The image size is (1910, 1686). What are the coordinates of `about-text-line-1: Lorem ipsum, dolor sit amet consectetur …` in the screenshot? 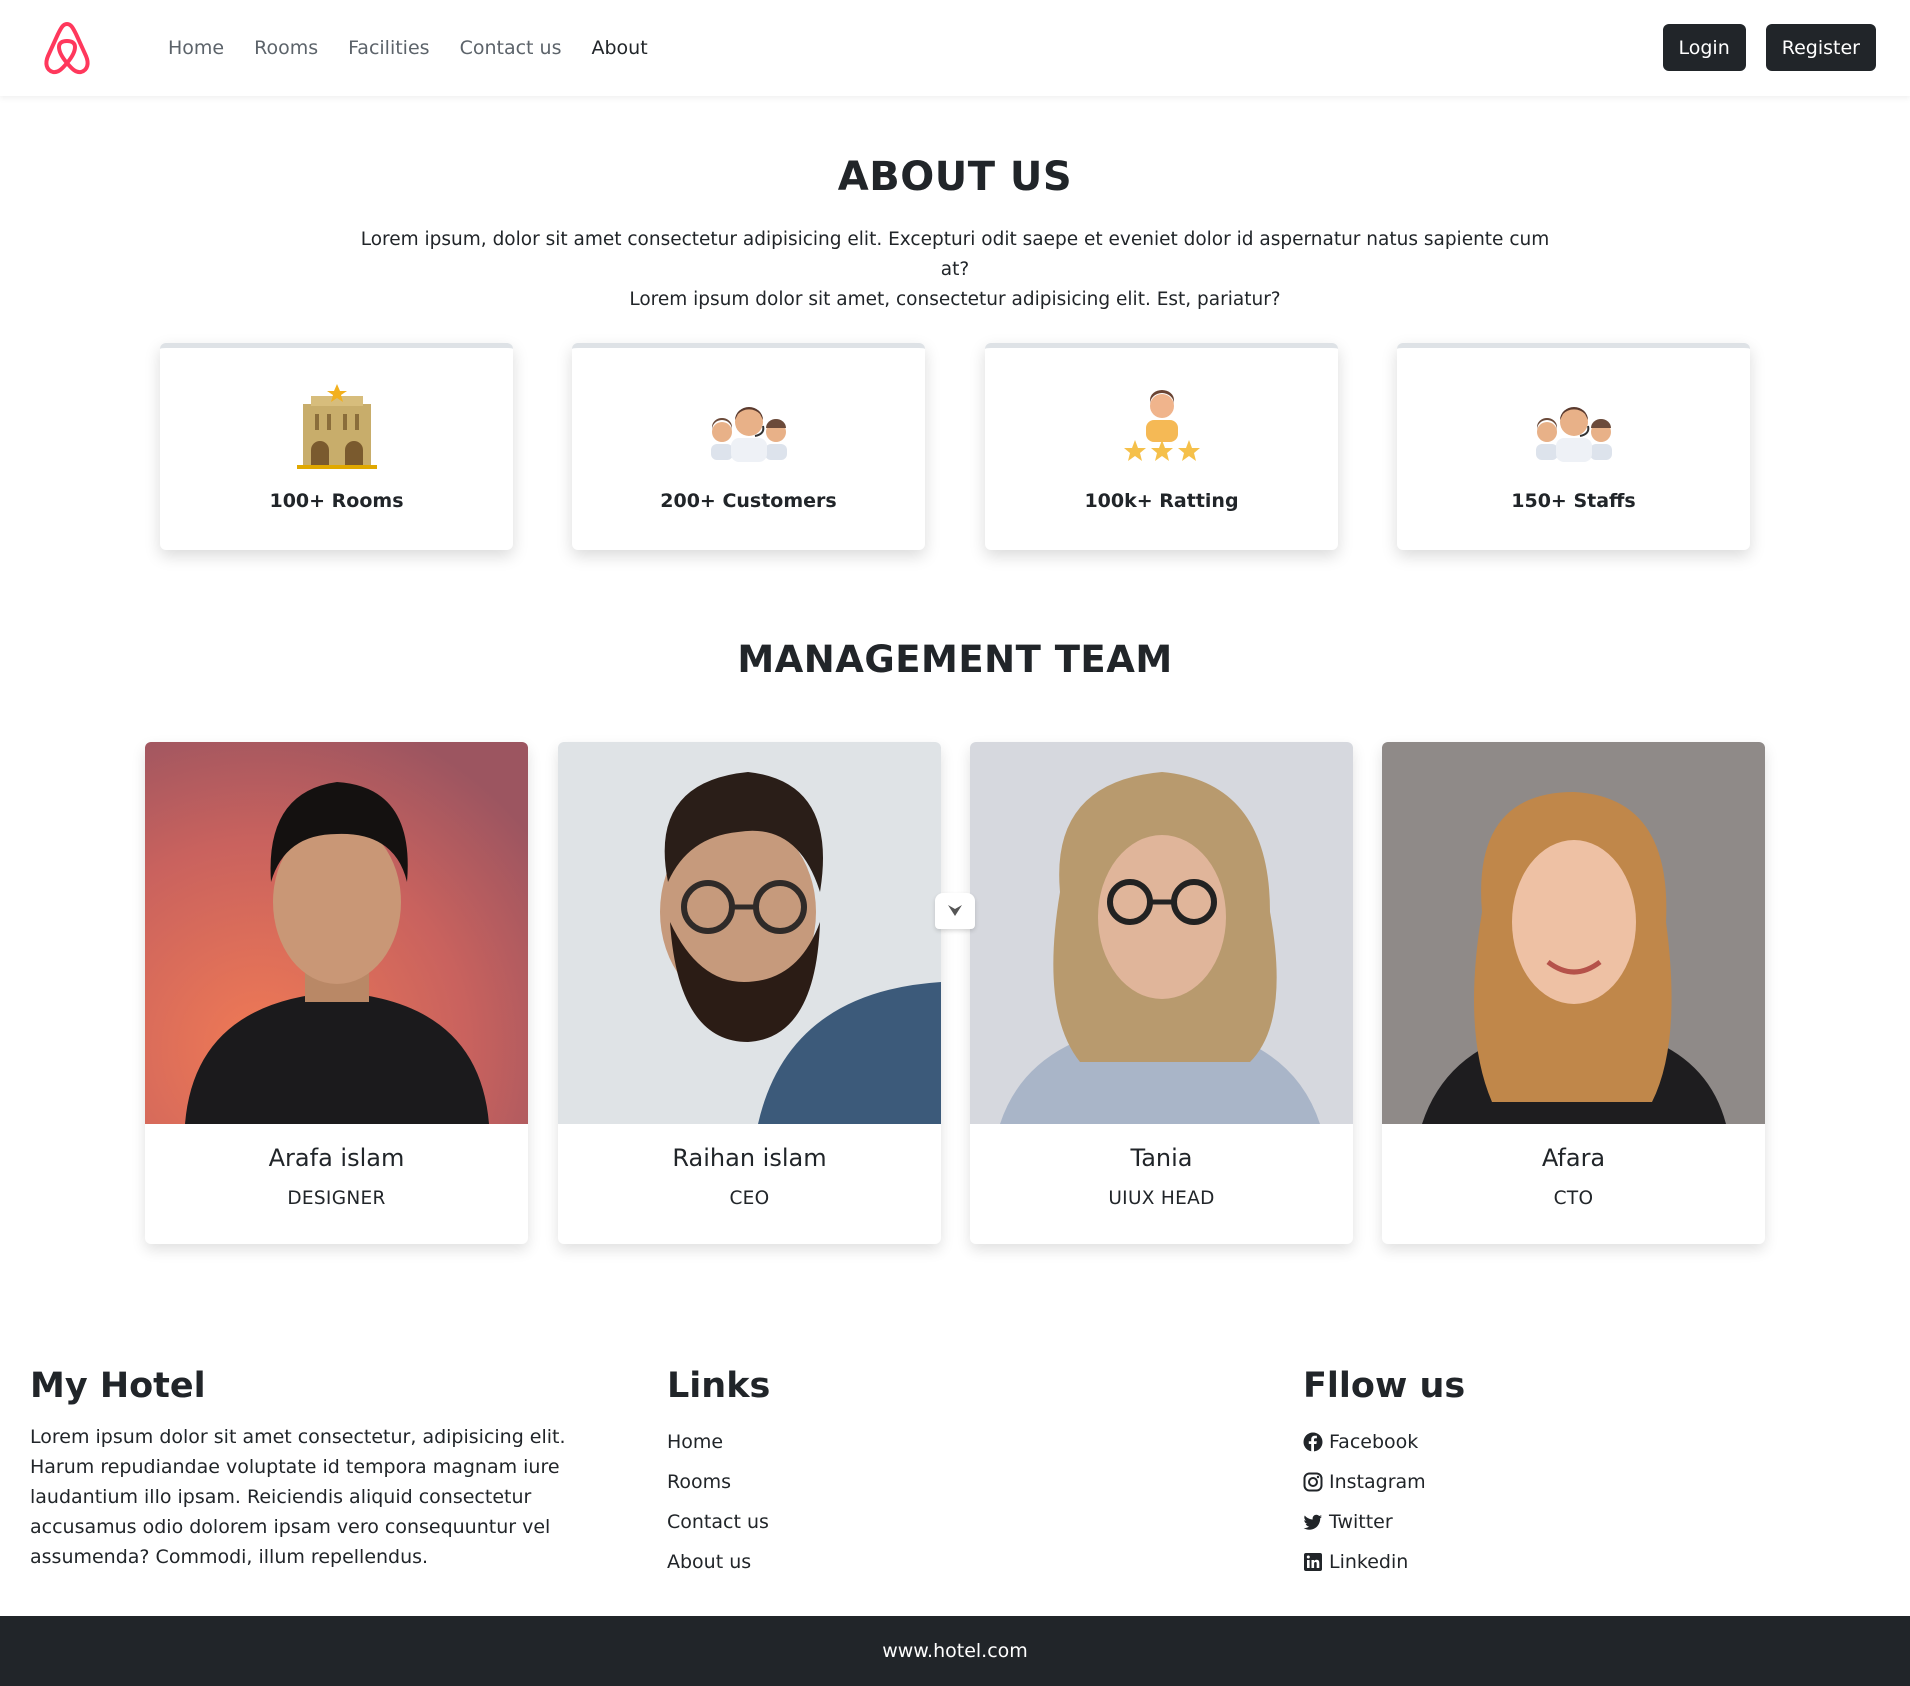 It's located at (955, 254).